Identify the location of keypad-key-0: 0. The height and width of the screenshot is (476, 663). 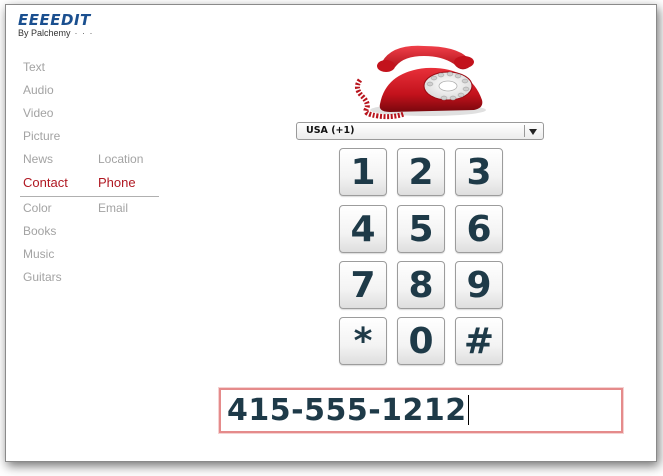
(421, 341).